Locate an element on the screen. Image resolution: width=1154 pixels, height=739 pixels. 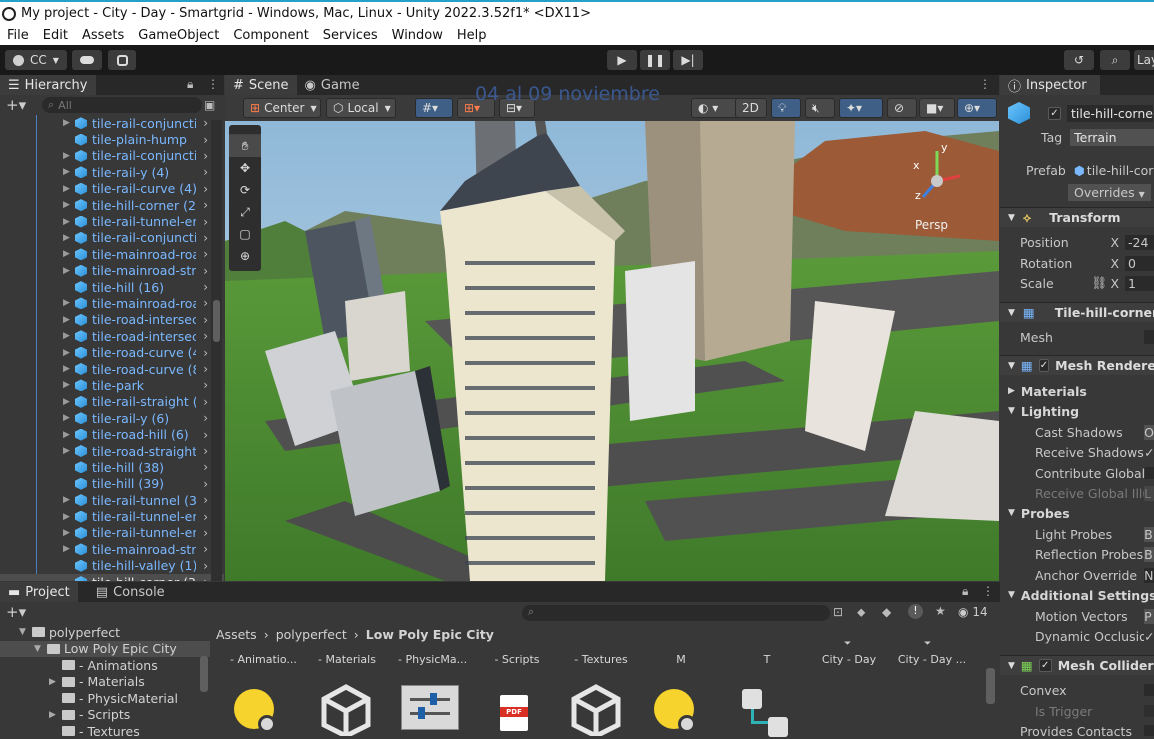
probes-foldout: ▼ Probes is located at coordinates (1077, 513).